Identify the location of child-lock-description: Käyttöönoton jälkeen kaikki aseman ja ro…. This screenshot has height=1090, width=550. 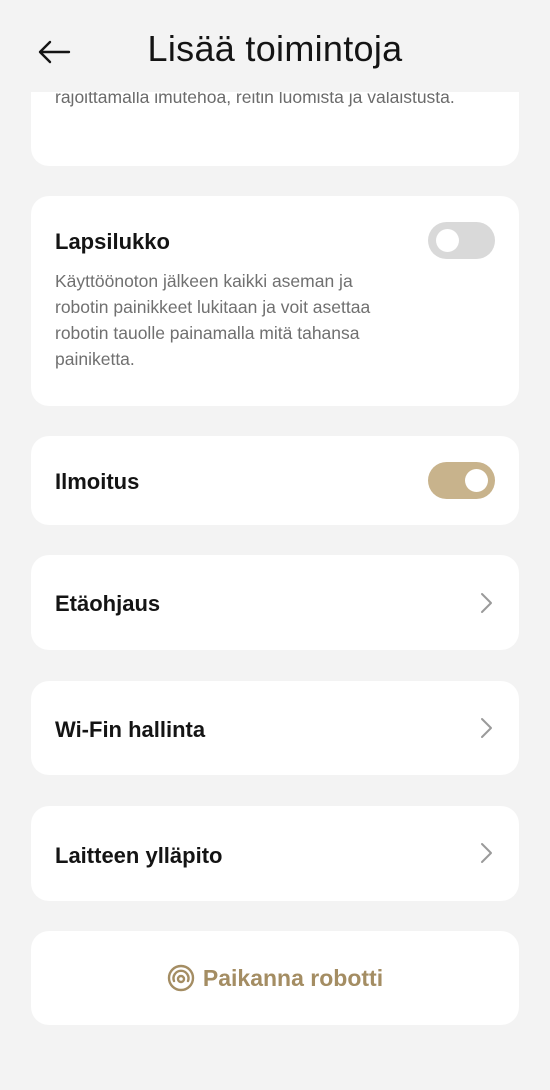
(213, 320).